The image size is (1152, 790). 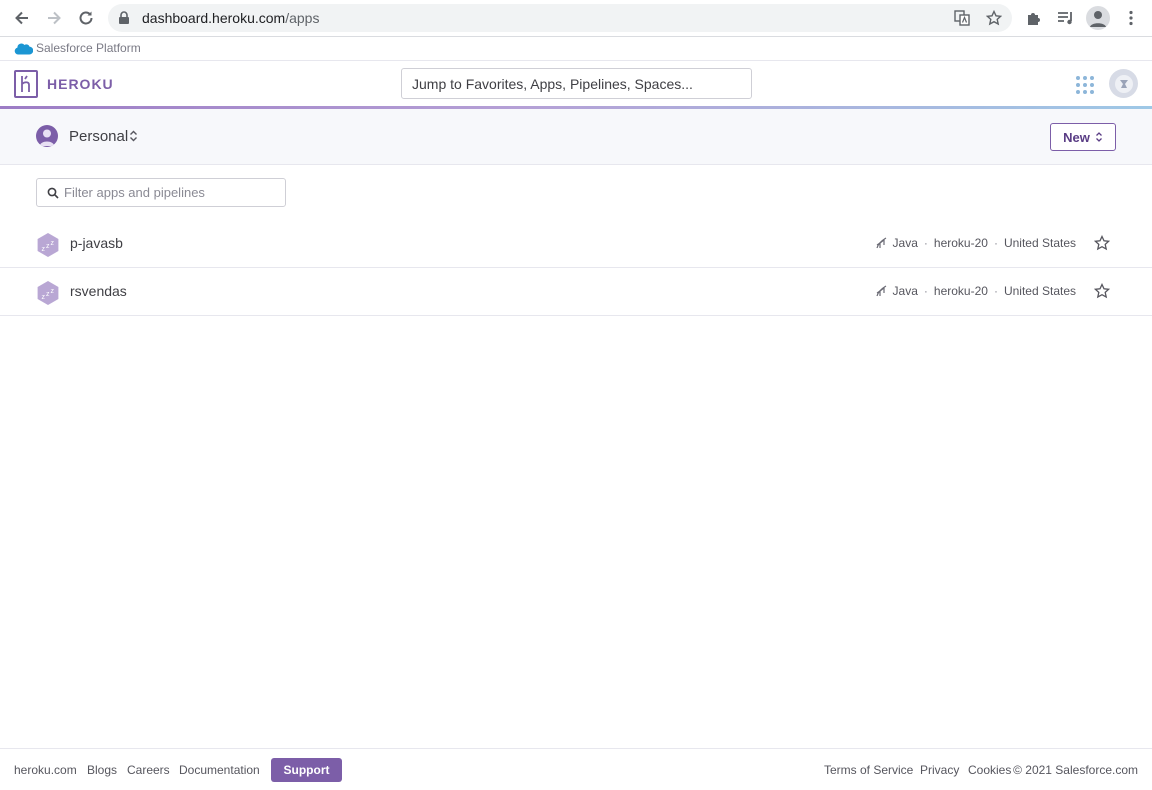 What do you see at coordinates (124, 17) in the screenshot?
I see `lock-icon` at bounding box center [124, 17].